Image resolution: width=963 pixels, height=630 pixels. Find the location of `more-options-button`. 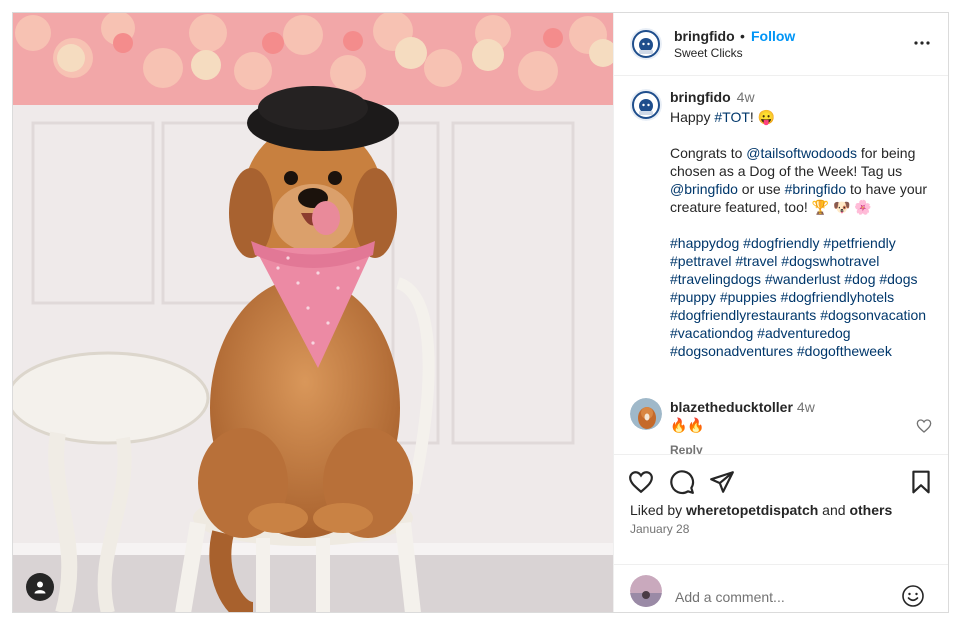

more-options-button is located at coordinates (922, 43).